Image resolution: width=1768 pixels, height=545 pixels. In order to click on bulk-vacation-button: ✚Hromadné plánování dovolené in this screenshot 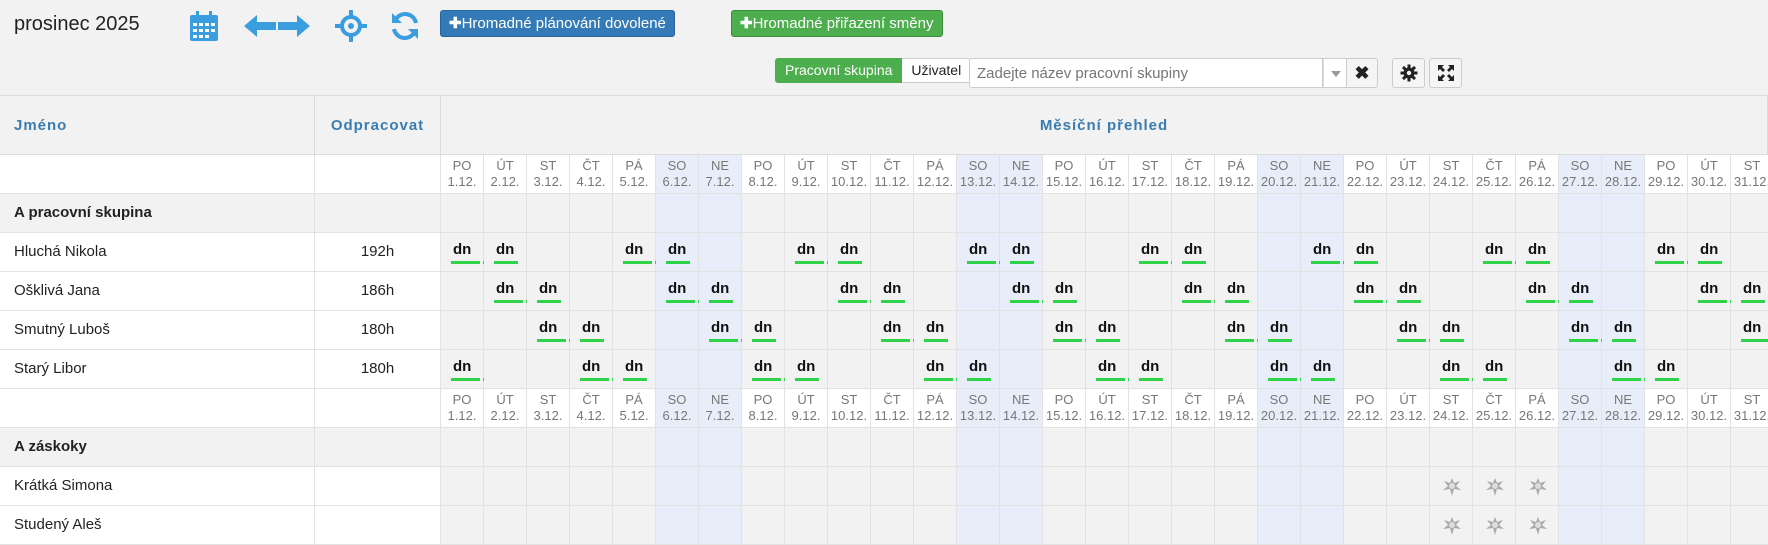, I will do `click(557, 23)`.